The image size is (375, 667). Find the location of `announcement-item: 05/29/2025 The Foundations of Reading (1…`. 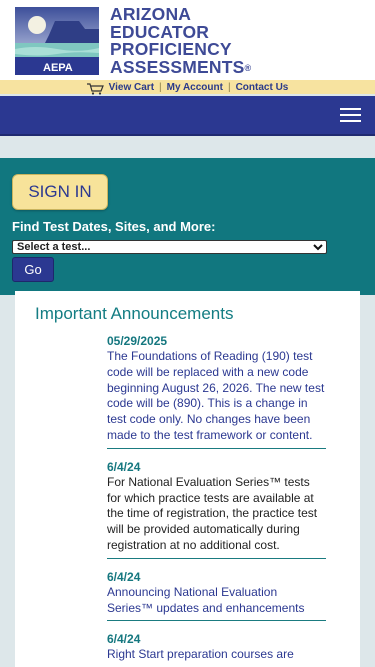

announcement-item: 05/29/2025 The Foundations of Reading (1… is located at coordinates (216, 391).